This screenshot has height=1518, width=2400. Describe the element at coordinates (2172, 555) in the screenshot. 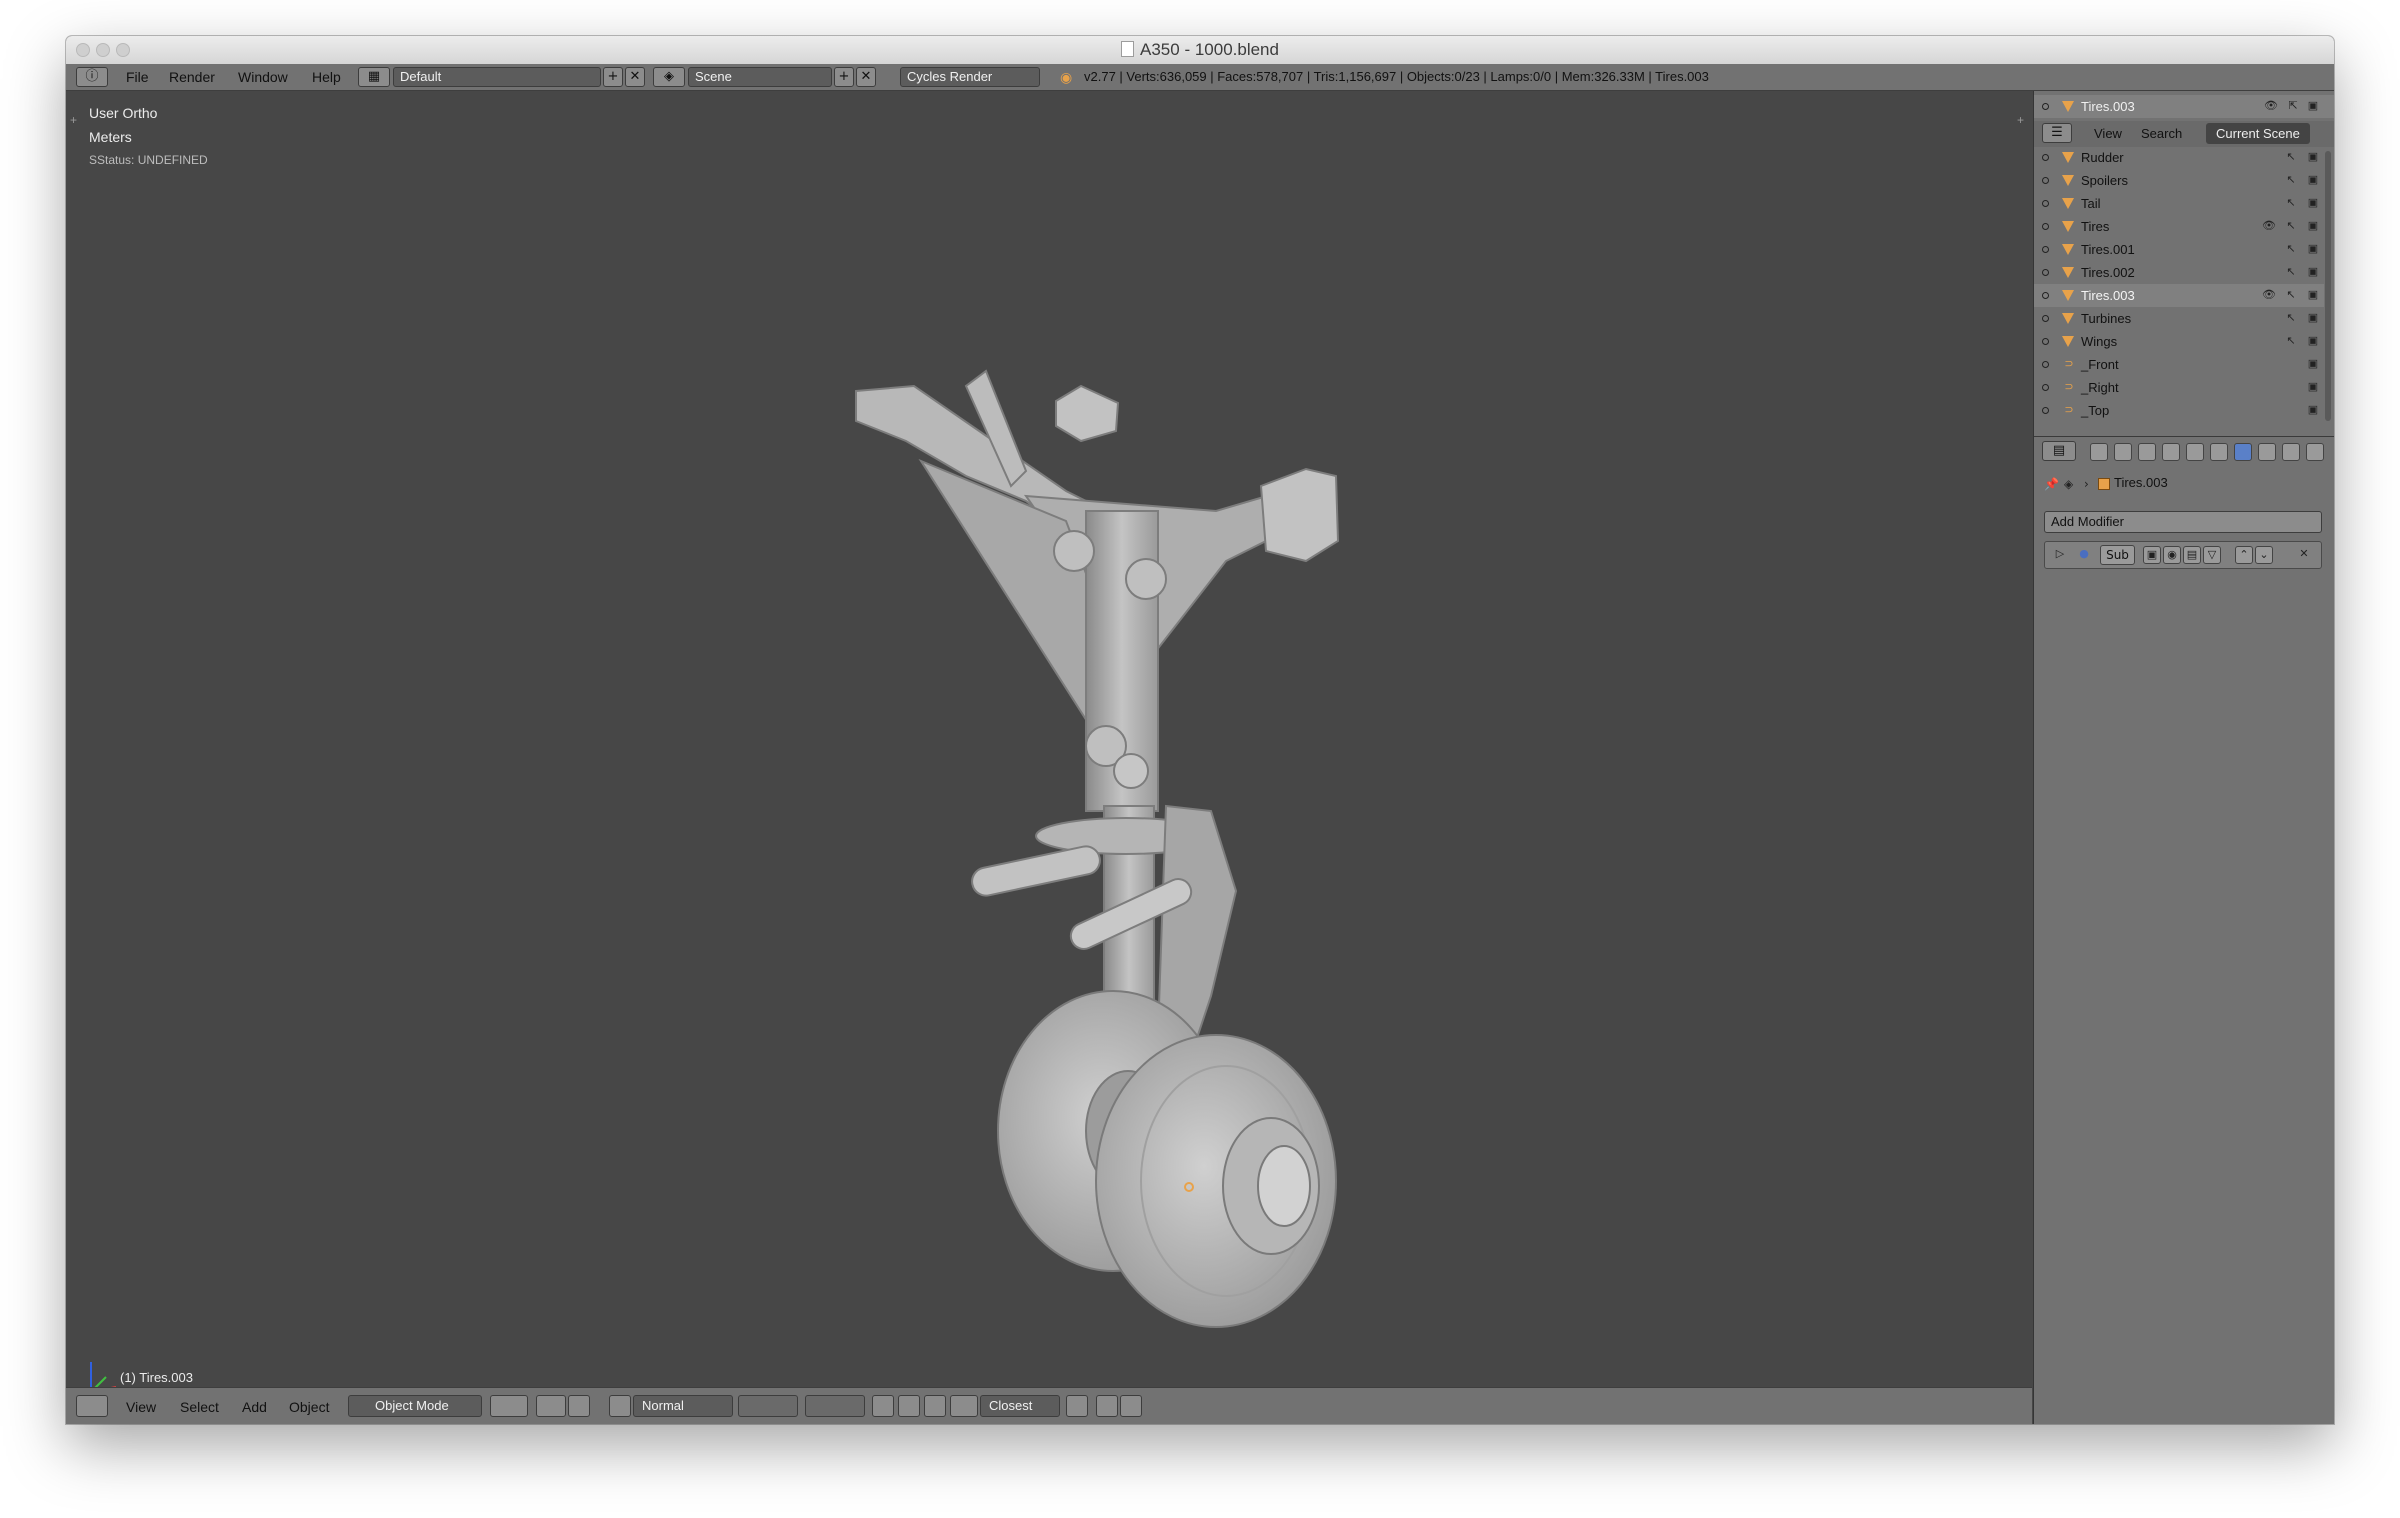

I see `viewport-toggle-icon: ◉` at that location.